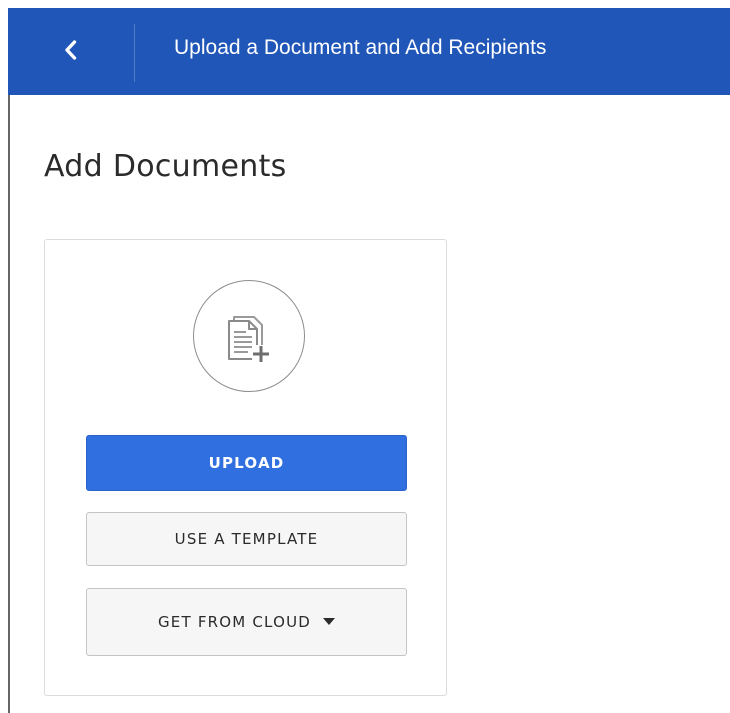  Describe the element at coordinates (360, 47) in the screenshot. I see `header-title: Upload a Document and Add Recipients` at that location.